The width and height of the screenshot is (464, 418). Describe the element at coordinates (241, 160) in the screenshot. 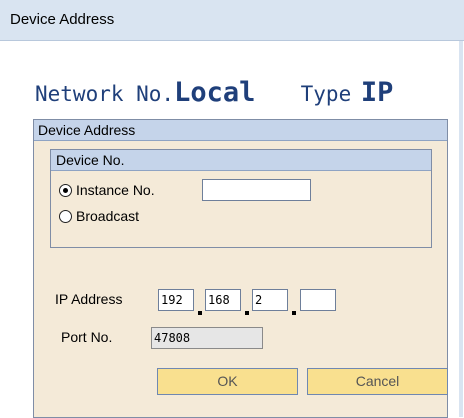

I see `device-no-group-header: Device No.` at that location.